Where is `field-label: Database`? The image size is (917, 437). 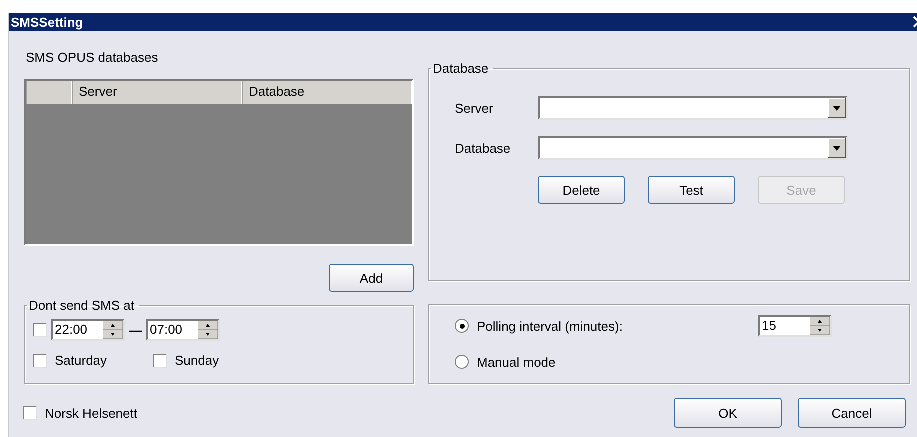 field-label: Database is located at coordinates (483, 148).